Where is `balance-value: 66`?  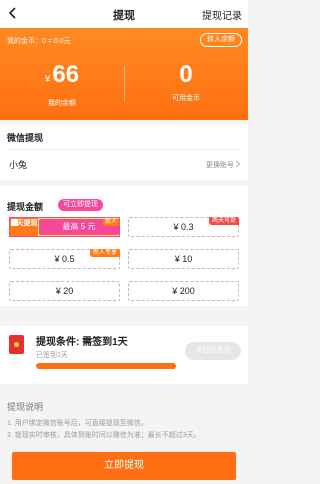
balance-value: 66 is located at coordinates (66, 74).